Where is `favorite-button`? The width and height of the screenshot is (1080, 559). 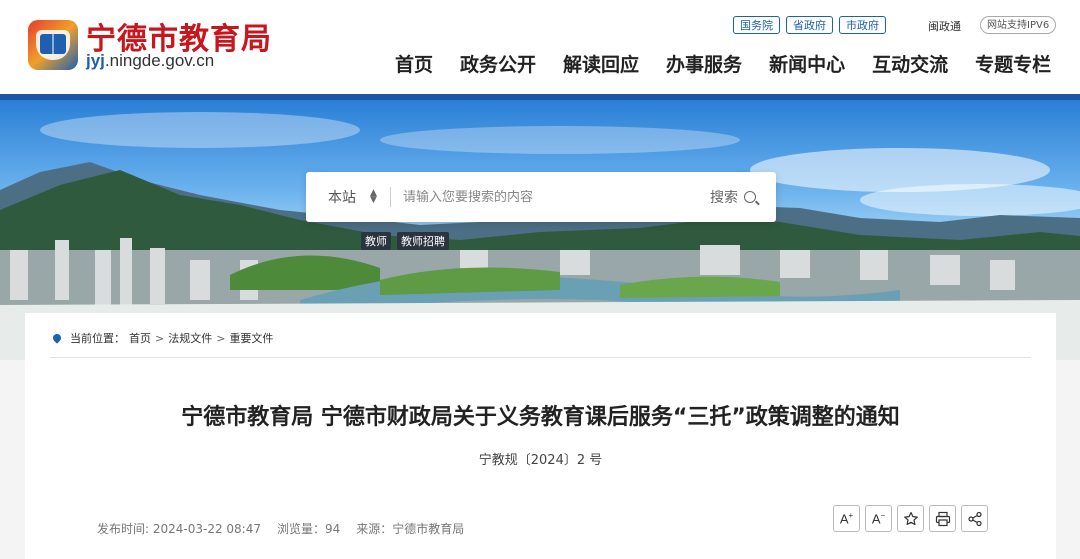
favorite-button is located at coordinates (910, 518).